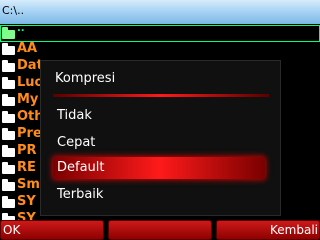  Describe the element at coordinates (28, 184) in the screenshot. I see `folder-label: Sm` at that location.